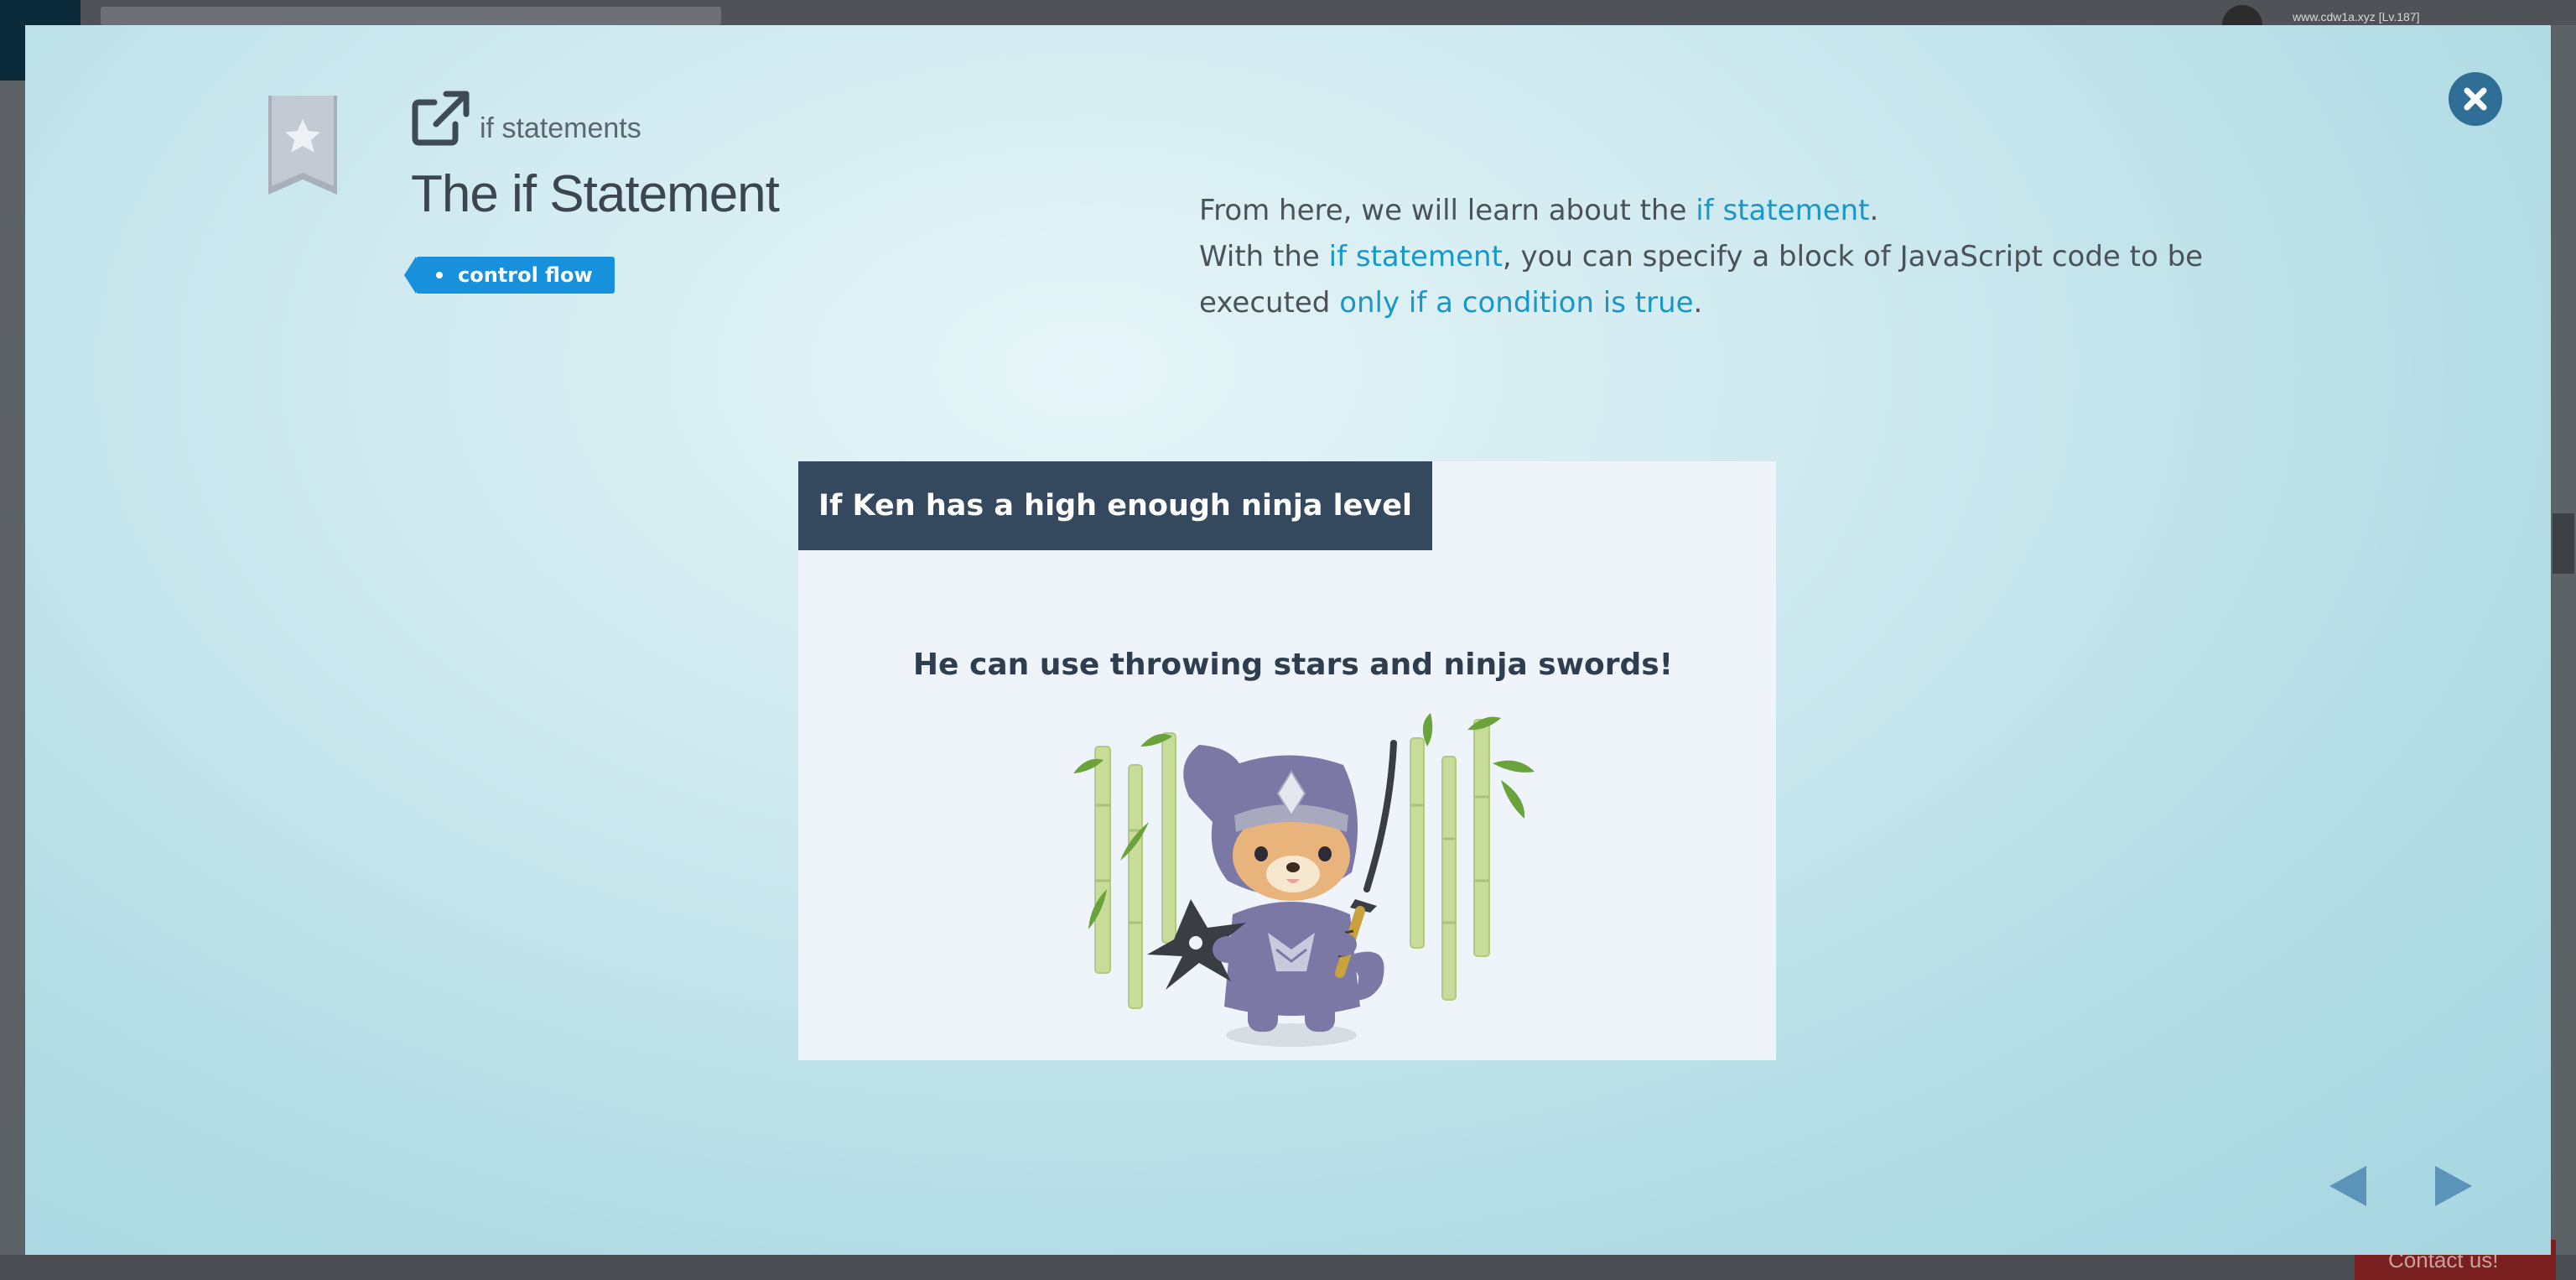 The height and width of the screenshot is (1280, 2576). Describe the element at coordinates (1447, 210) in the screenshot. I see `text: From here, we will learn about the` at that location.